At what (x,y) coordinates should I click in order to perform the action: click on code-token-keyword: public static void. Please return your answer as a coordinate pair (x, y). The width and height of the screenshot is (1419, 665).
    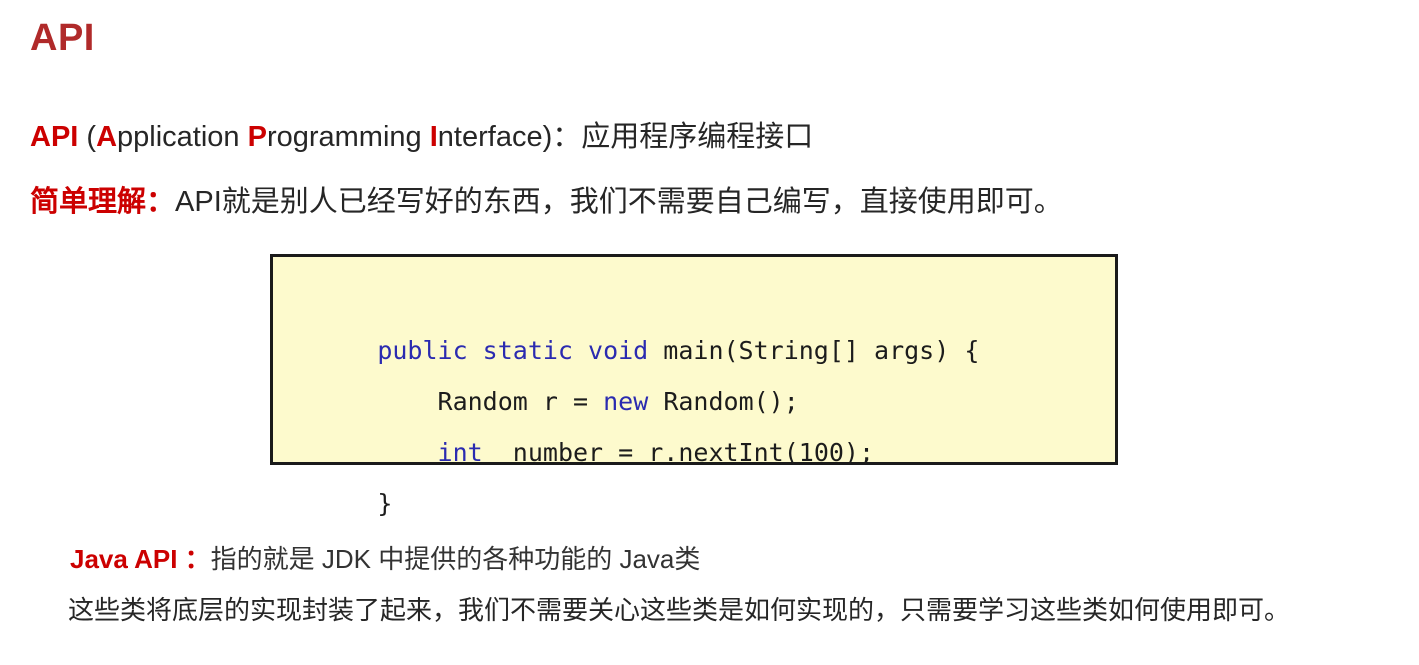
    Looking at the image, I should click on (520, 350).